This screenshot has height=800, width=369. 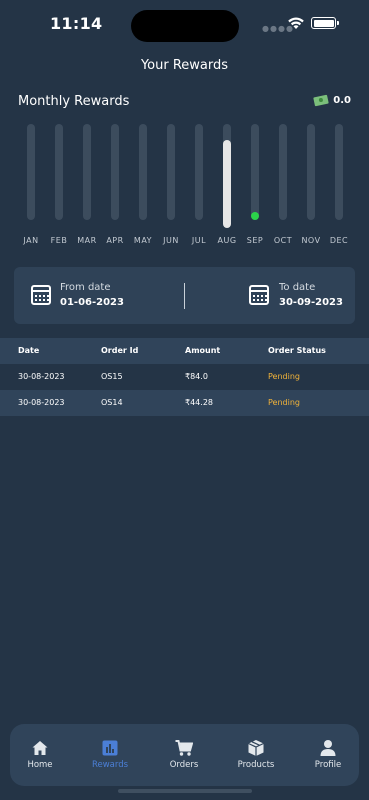 I want to click on nav-item-rewards: Rewards, so click(x=110, y=755).